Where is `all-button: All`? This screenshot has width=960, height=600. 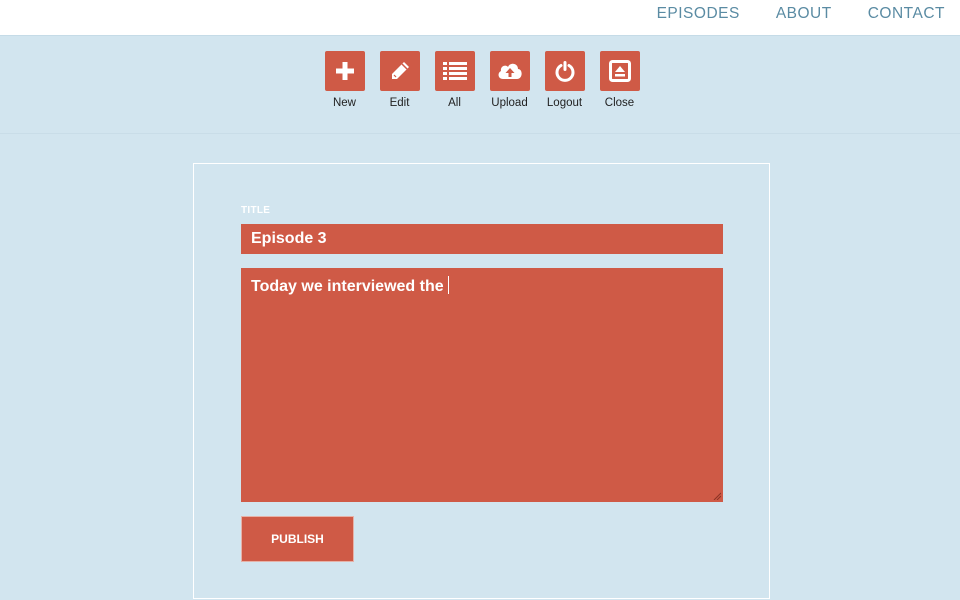 all-button: All is located at coordinates (454, 80).